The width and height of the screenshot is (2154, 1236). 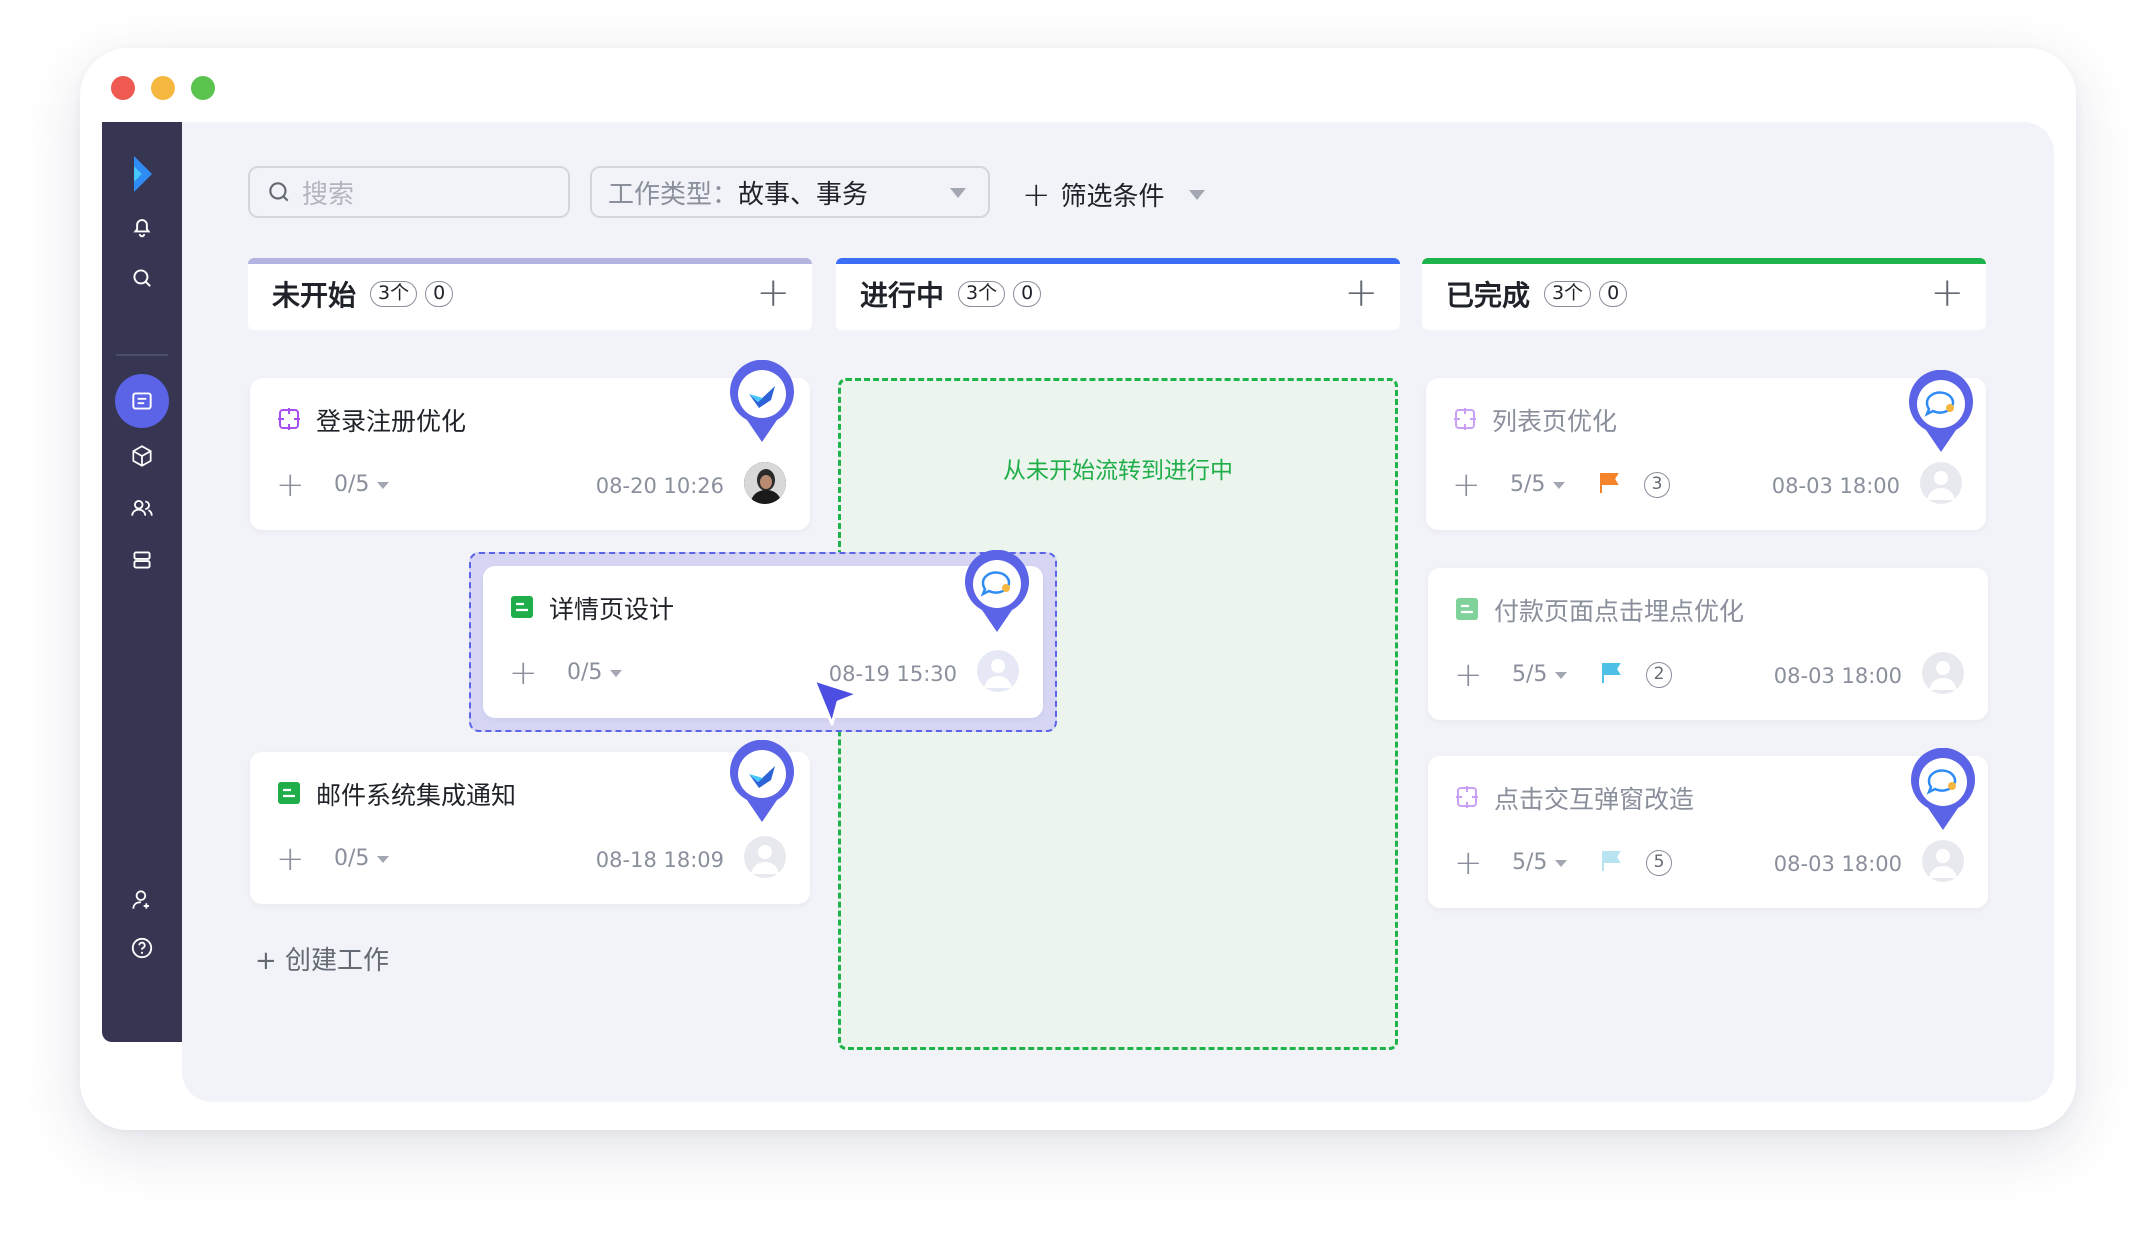 I want to click on work-type-value: 故事、事务, so click(x=803, y=194).